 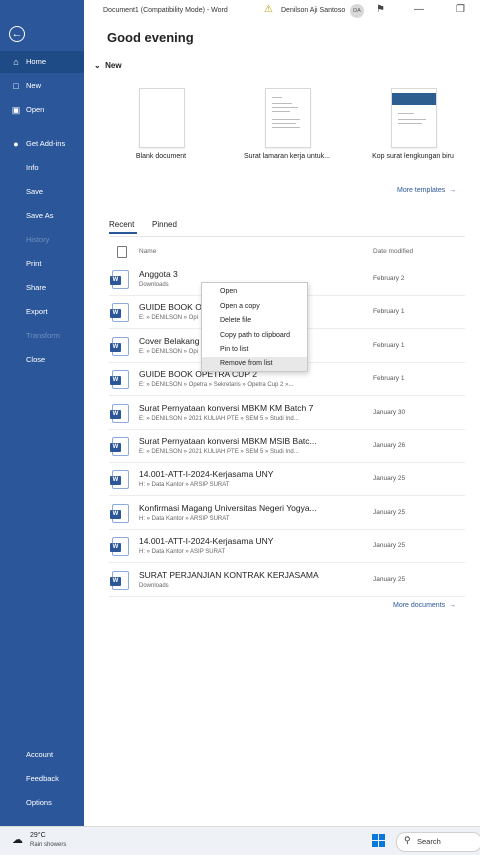 I want to click on sidebar-item-open: ▣ Open, so click(x=42, y=110).